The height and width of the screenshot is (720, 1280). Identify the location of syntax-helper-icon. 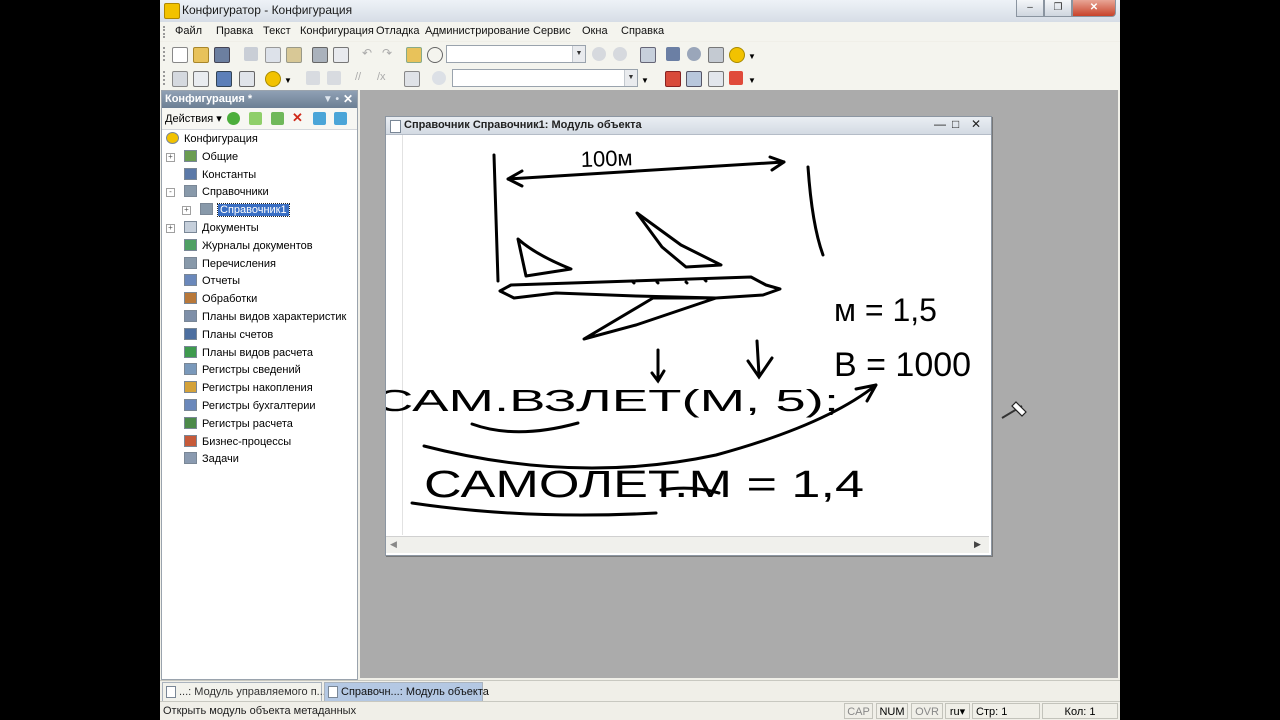
(673, 54).